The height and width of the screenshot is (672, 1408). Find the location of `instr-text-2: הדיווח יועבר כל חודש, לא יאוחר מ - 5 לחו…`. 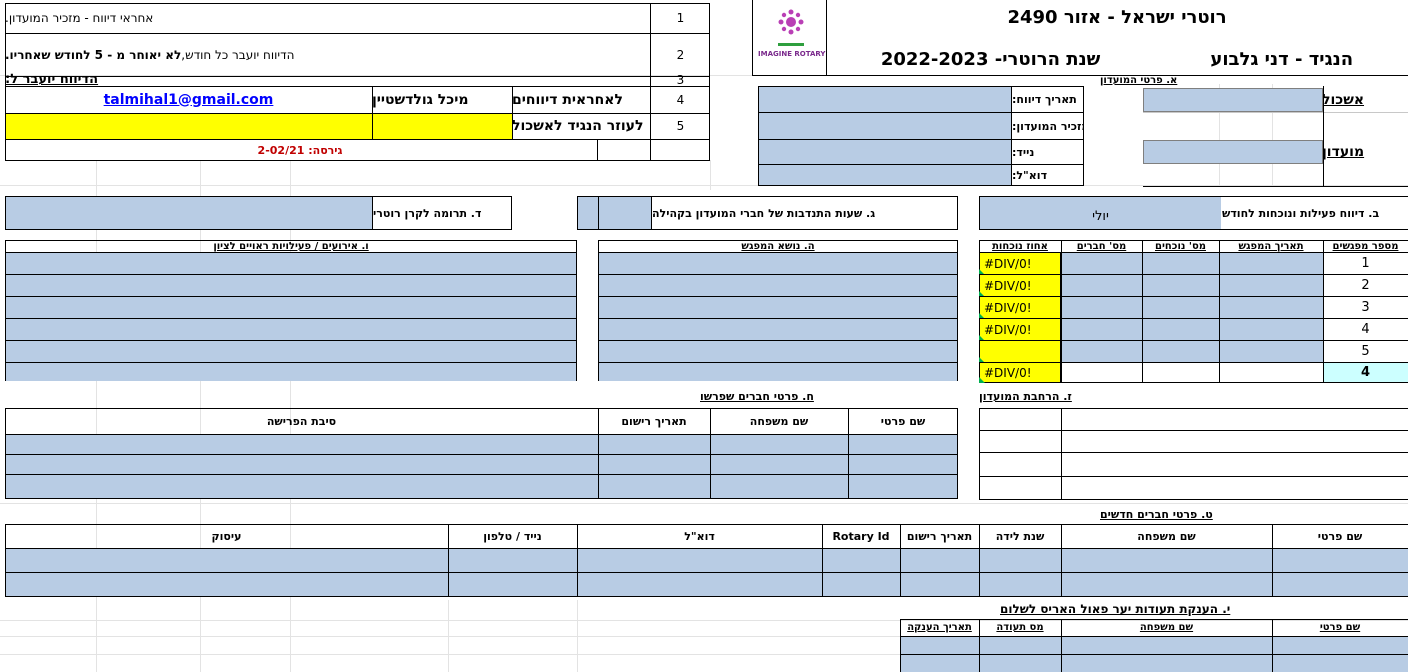

instr-text-2: הדיווח יועבר כל חודש, לא יאוחר מ - 5 לחו… is located at coordinates (327, 55).